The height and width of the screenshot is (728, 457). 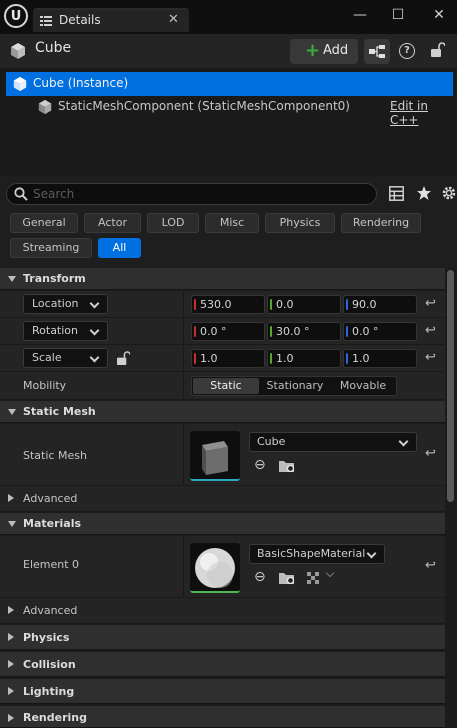 What do you see at coordinates (222, 499) in the screenshot?
I see `row-static-mesh-advanced: Advanced` at bounding box center [222, 499].